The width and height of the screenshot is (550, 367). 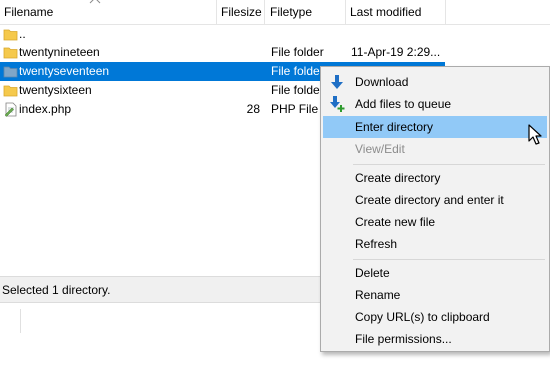 I want to click on column-header-filename-label: Filename, so click(x=29, y=12).